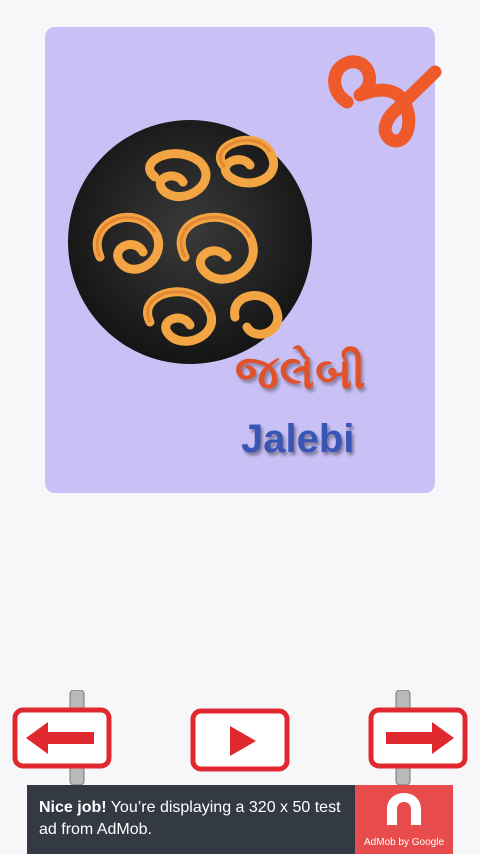 Image resolution: width=480 pixels, height=854 pixels. What do you see at coordinates (73, 807) in the screenshot?
I see `ad-headline: Nice job!` at bounding box center [73, 807].